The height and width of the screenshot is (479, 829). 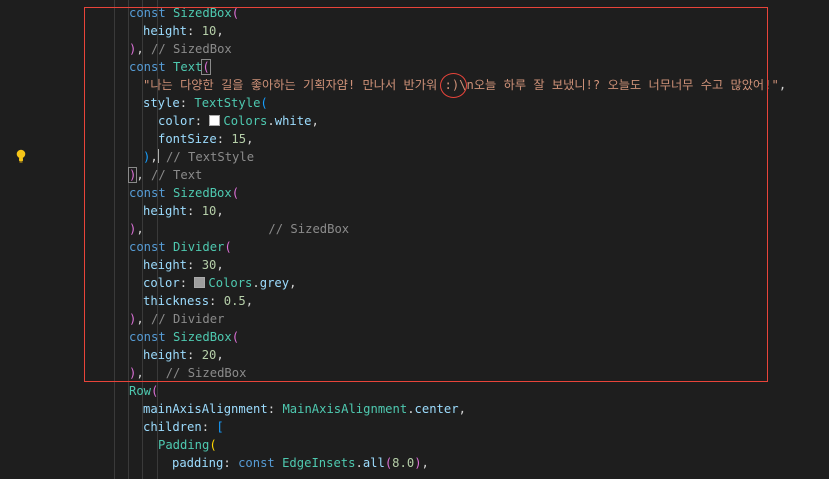 What do you see at coordinates (114, 239) in the screenshot?
I see `indent-guide` at bounding box center [114, 239].